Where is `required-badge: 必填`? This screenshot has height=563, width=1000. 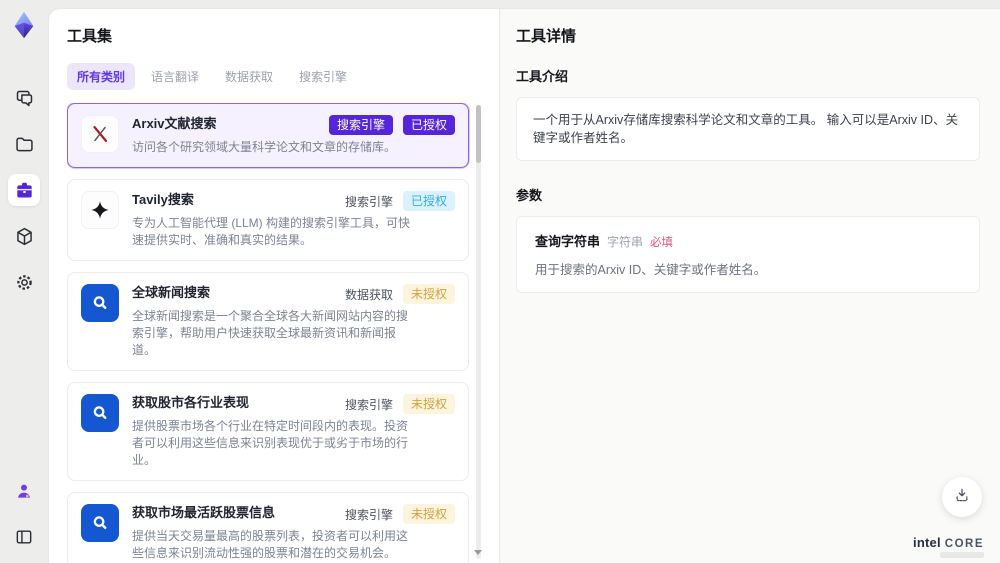 required-badge: 必填 is located at coordinates (662, 243).